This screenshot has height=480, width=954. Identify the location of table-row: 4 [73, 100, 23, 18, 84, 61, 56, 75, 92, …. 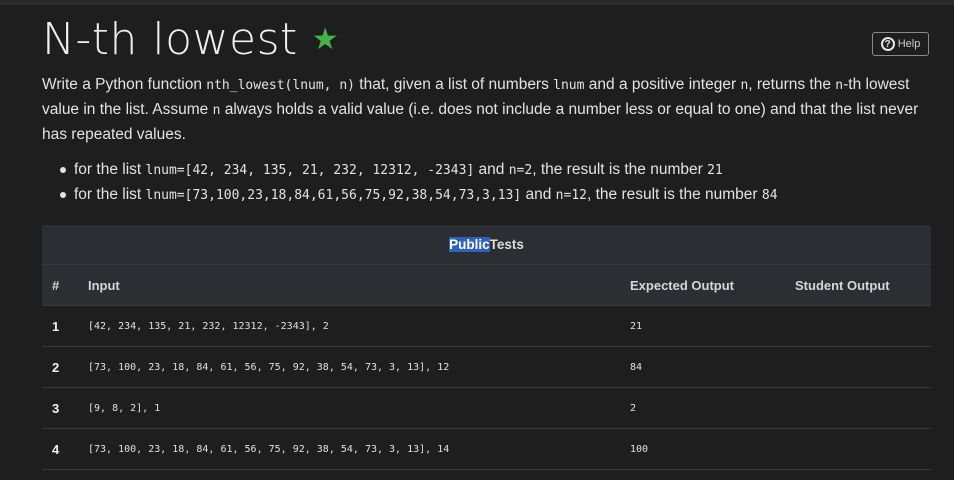
(486, 449).